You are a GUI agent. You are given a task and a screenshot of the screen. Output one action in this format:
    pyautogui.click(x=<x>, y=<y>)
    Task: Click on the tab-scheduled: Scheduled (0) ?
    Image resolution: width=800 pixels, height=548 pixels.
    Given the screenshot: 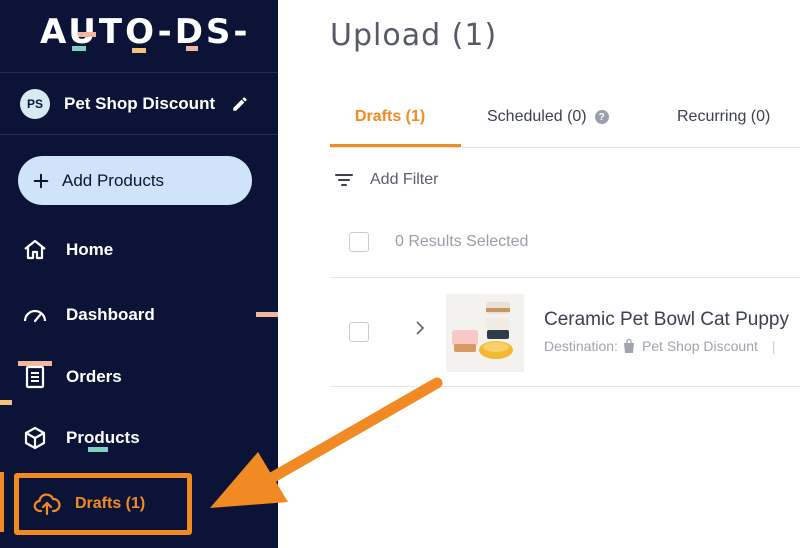 What is the action you would take?
    pyautogui.click(x=548, y=117)
    